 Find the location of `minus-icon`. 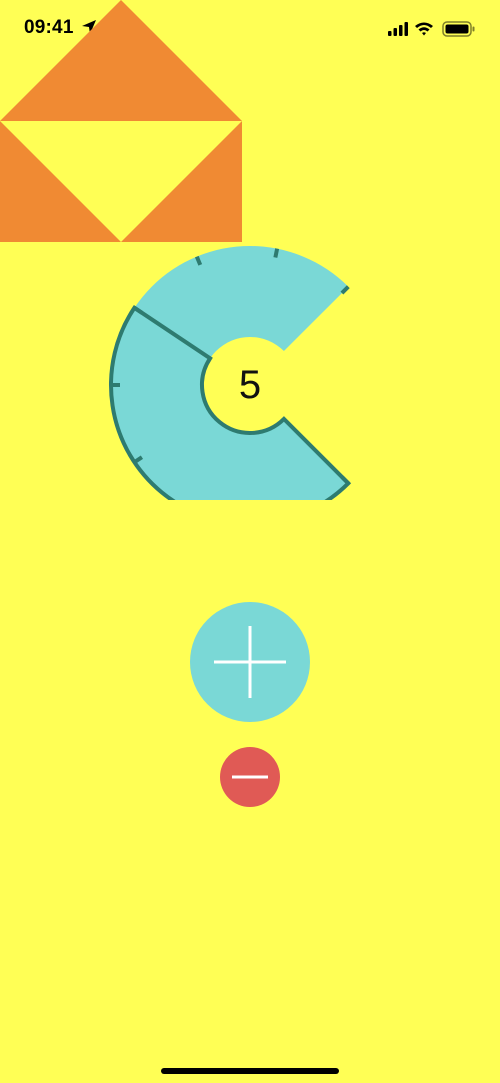

minus-icon is located at coordinates (250, 777).